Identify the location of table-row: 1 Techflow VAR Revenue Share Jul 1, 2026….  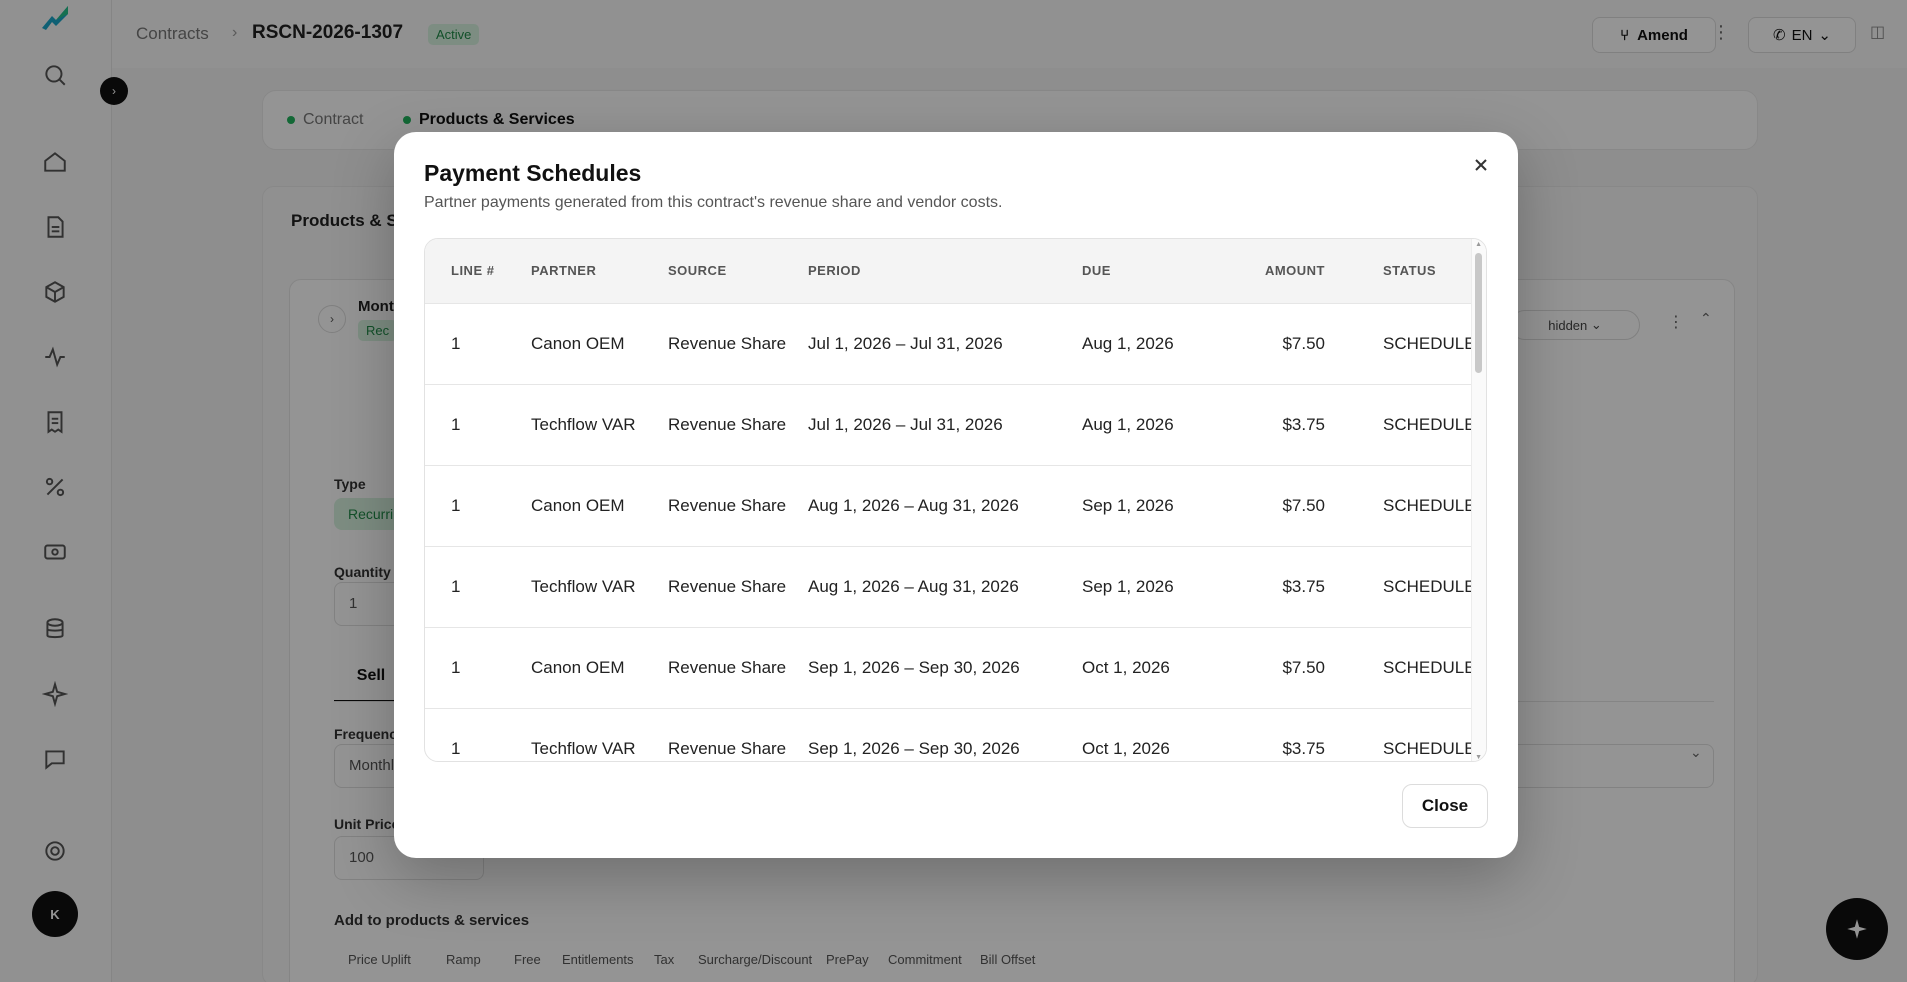
(949, 424).